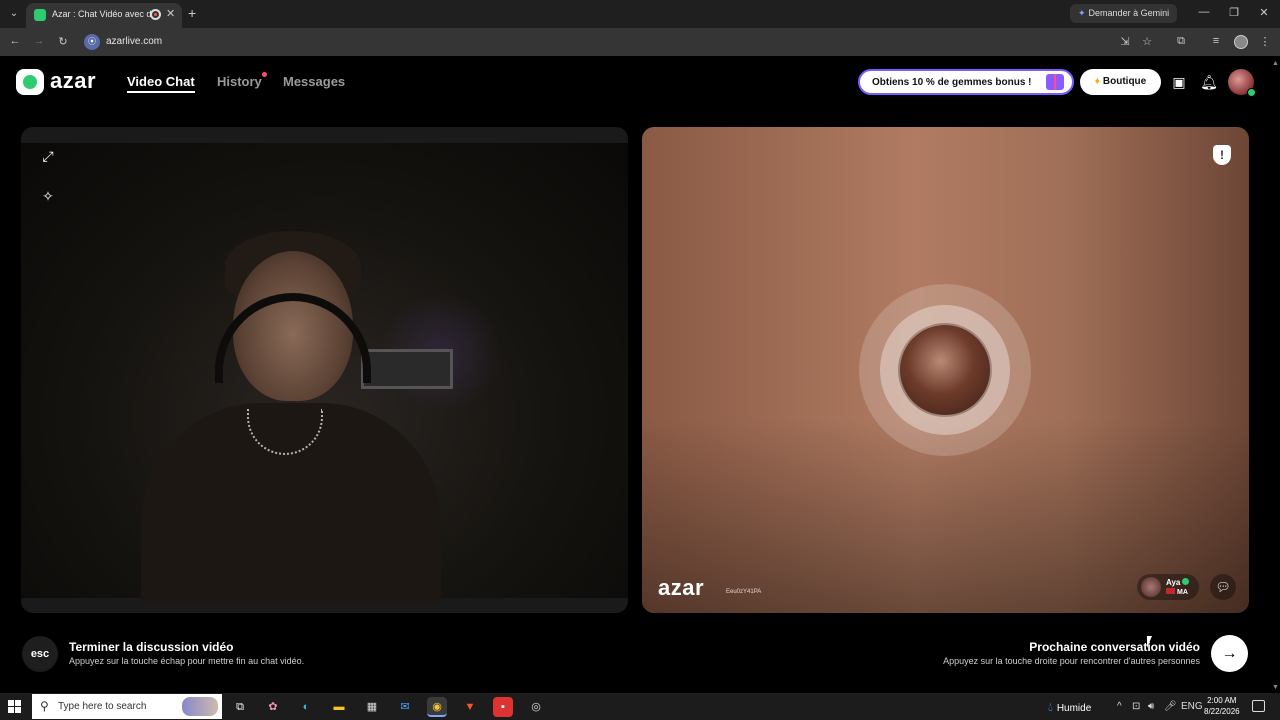 The image size is (1280, 720). I want to click on windows-start-icon, so click(14, 706).